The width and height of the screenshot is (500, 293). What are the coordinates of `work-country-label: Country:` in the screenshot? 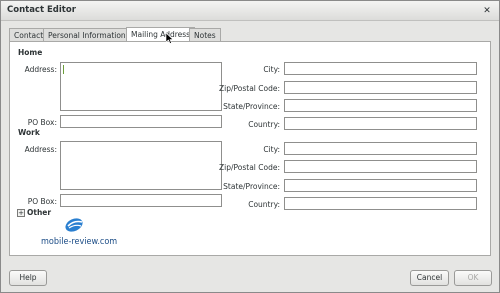 It's located at (264, 204).